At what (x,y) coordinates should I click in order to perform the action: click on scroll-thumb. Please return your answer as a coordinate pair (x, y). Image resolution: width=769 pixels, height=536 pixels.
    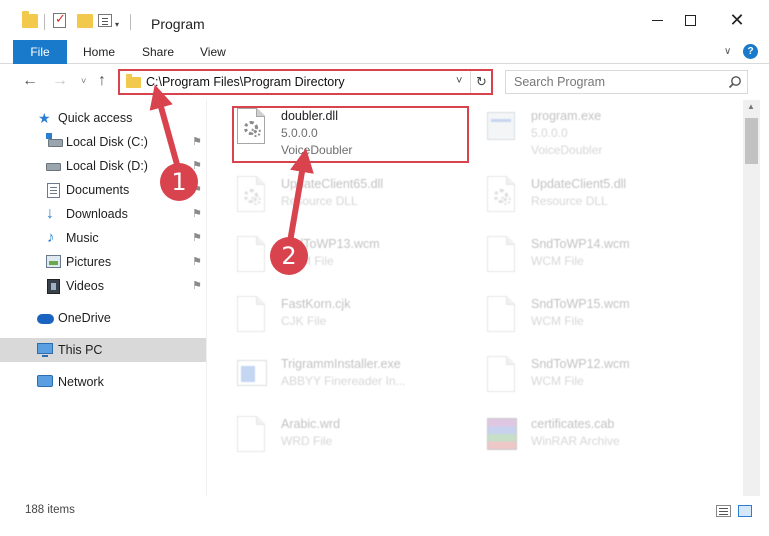
    Looking at the image, I should click on (751, 141).